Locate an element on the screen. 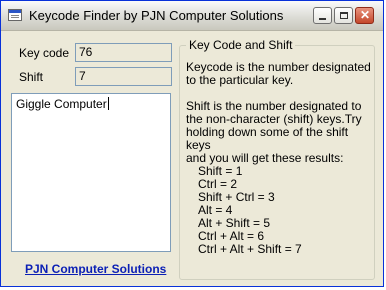 This screenshot has height=290, width=386. minimize-button is located at coordinates (322, 15).